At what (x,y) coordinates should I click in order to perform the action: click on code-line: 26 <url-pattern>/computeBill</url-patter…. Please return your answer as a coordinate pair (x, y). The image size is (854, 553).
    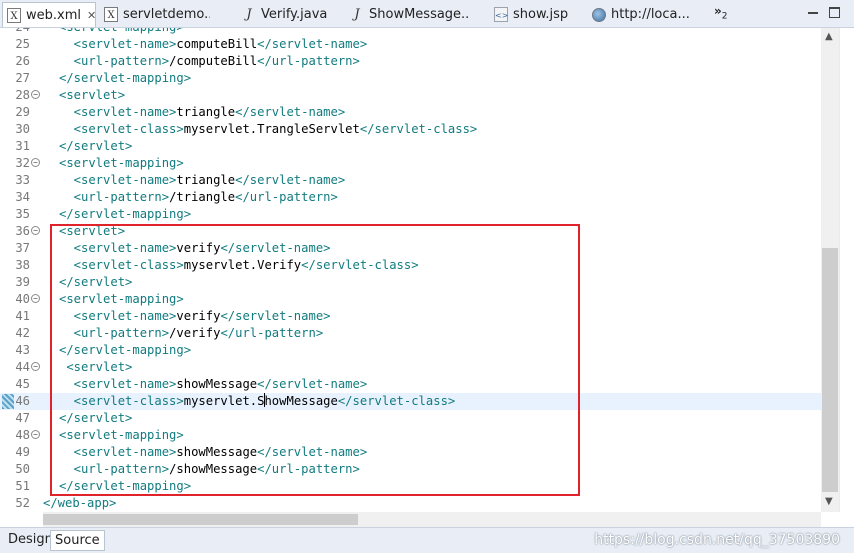
    Looking at the image, I should click on (410, 61).